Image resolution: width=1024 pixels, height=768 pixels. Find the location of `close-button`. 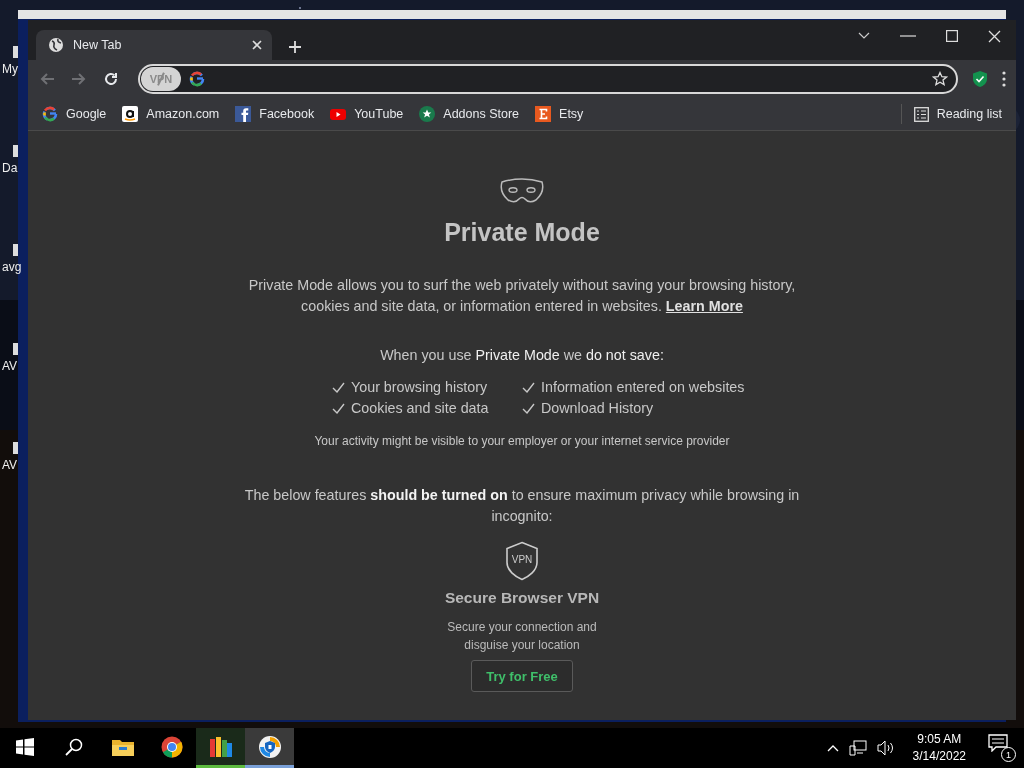

close-button is located at coordinates (994, 36).